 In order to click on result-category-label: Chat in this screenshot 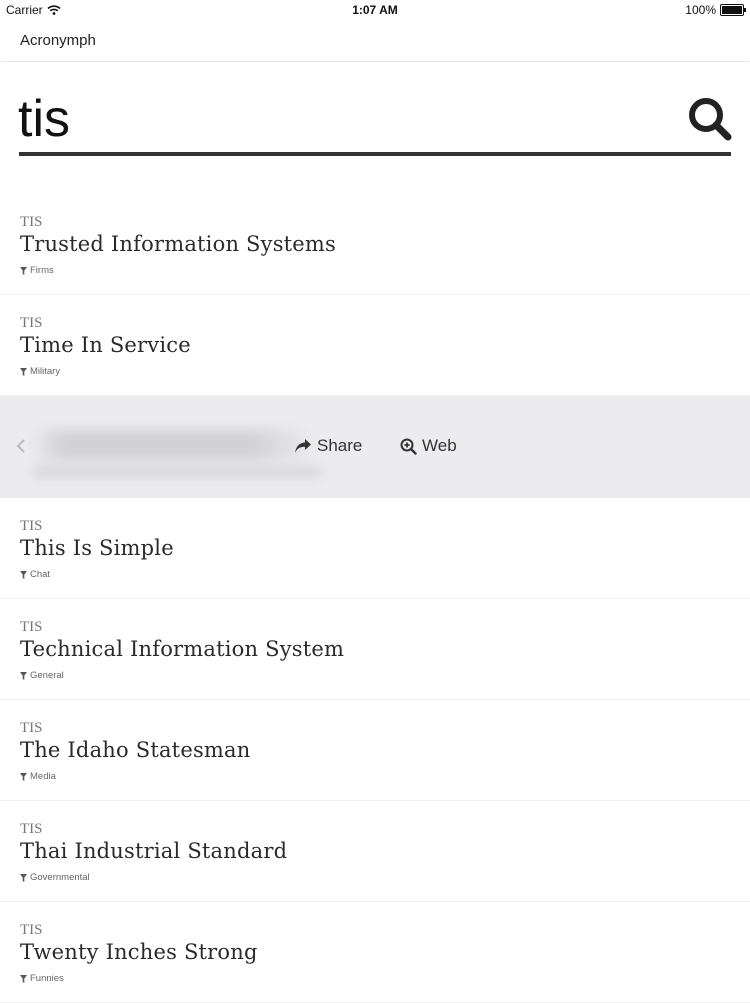, I will do `click(40, 574)`.